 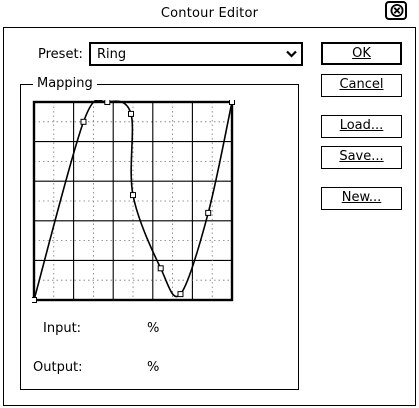 What do you see at coordinates (60, 54) in the screenshot?
I see `preset-label: Preset:` at bounding box center [60, 54].